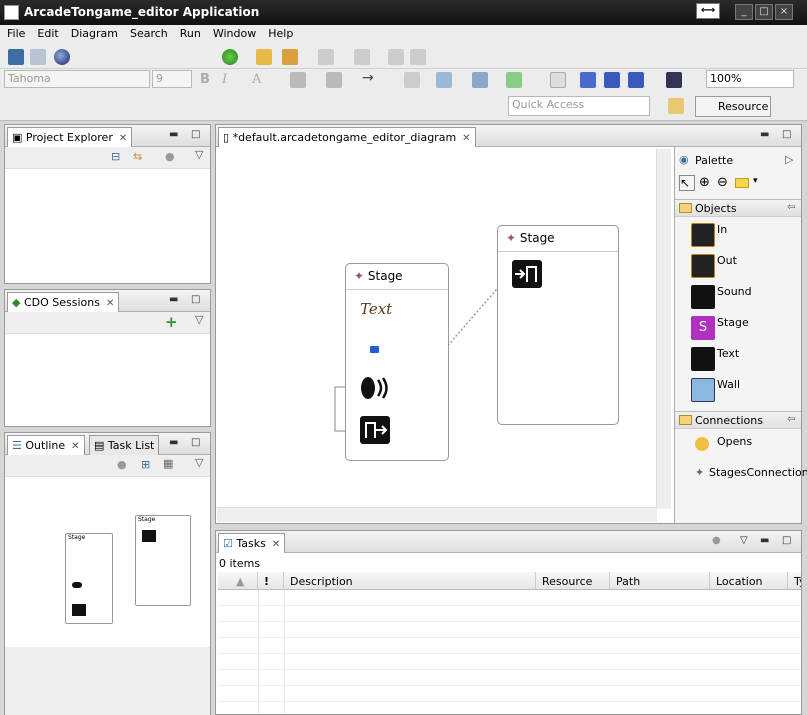 This screenshot has width=807, height=715. What do you see at coordinates (46, 32) in the screenshot?
I see `menu-edit: Edit` at bounding box center [46, 32].